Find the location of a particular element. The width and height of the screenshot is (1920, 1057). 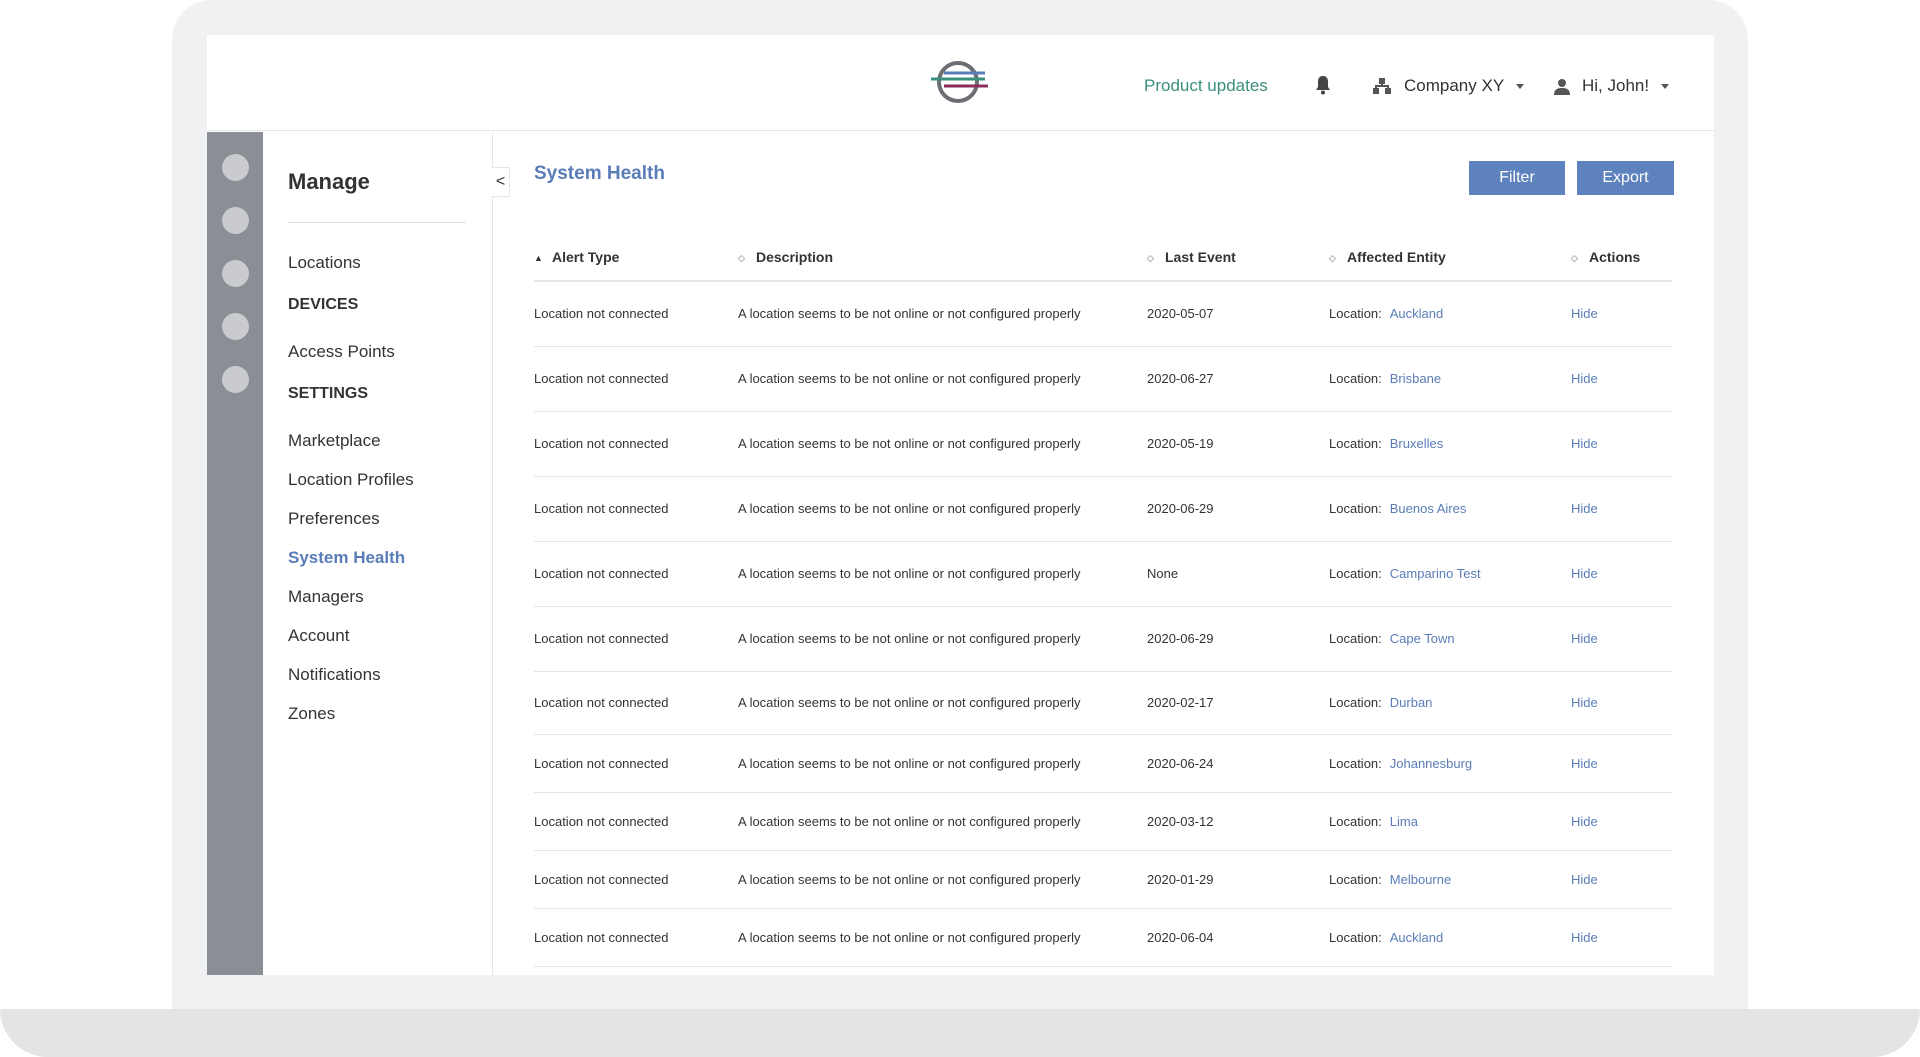

location-link: Johannesburg is located at coordinates (1431, 763).